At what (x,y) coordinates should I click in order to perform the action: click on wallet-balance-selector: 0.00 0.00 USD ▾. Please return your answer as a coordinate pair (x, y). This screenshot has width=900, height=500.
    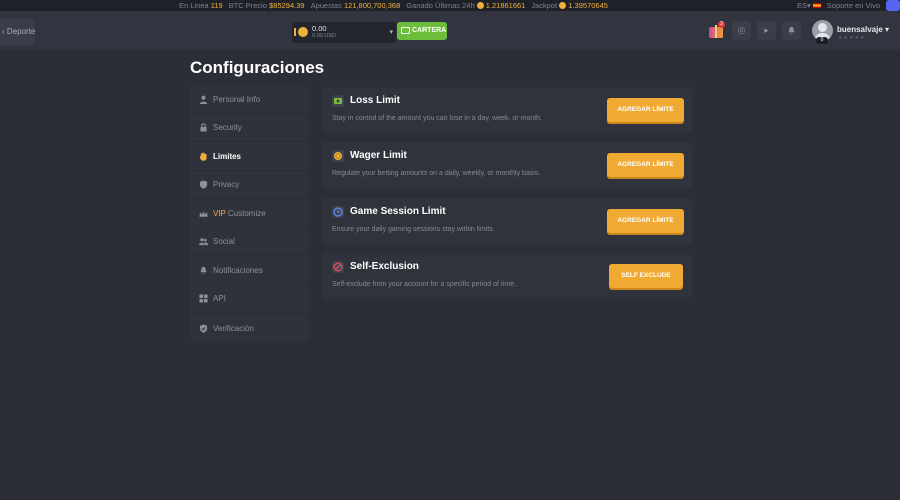
    Looking at the image, I should click on (344, 32).